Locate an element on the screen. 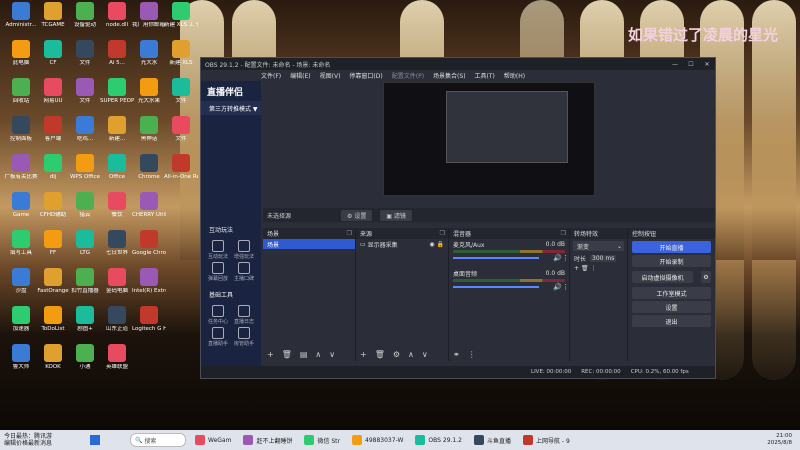 This screenshot has width=800, height=450. desktop-icon: LTG is located at coordinates (85, 249).